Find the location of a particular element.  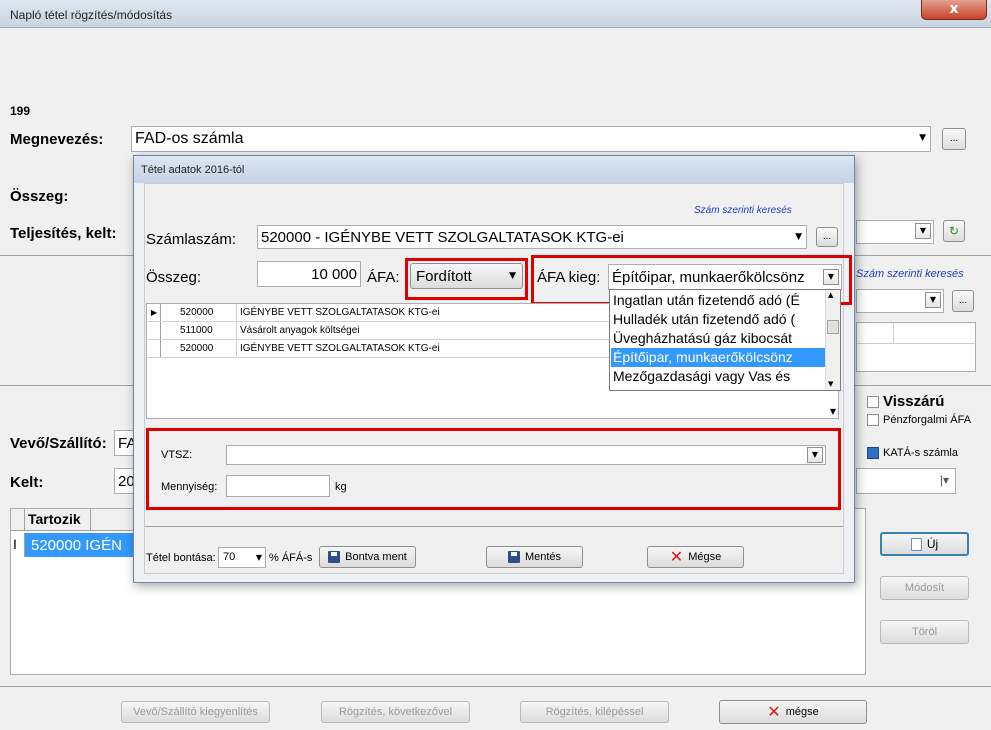

scroll-thumb is located at coordinates (833, 327).